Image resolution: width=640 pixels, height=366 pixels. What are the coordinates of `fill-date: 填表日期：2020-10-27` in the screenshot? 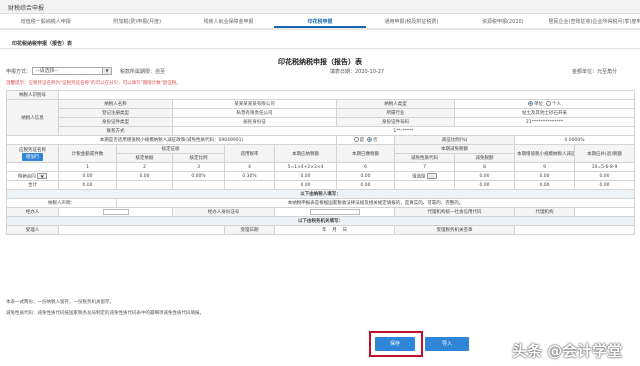 It's located at (357, 72).